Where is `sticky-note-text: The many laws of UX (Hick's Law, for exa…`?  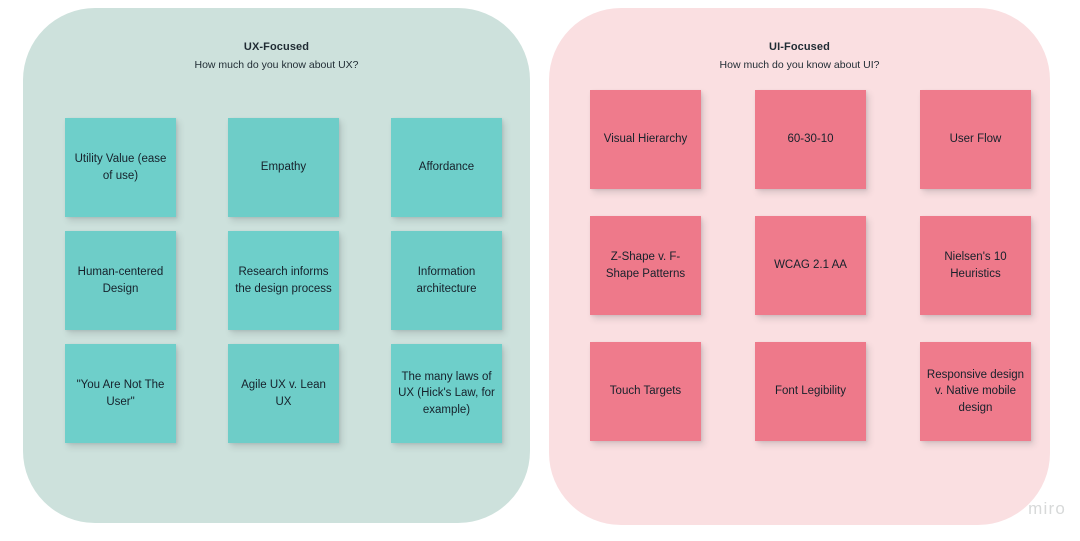 sticky-note-text: The many laws of UX (Hick's Law, for exa… is located at coordinates (446, 393).